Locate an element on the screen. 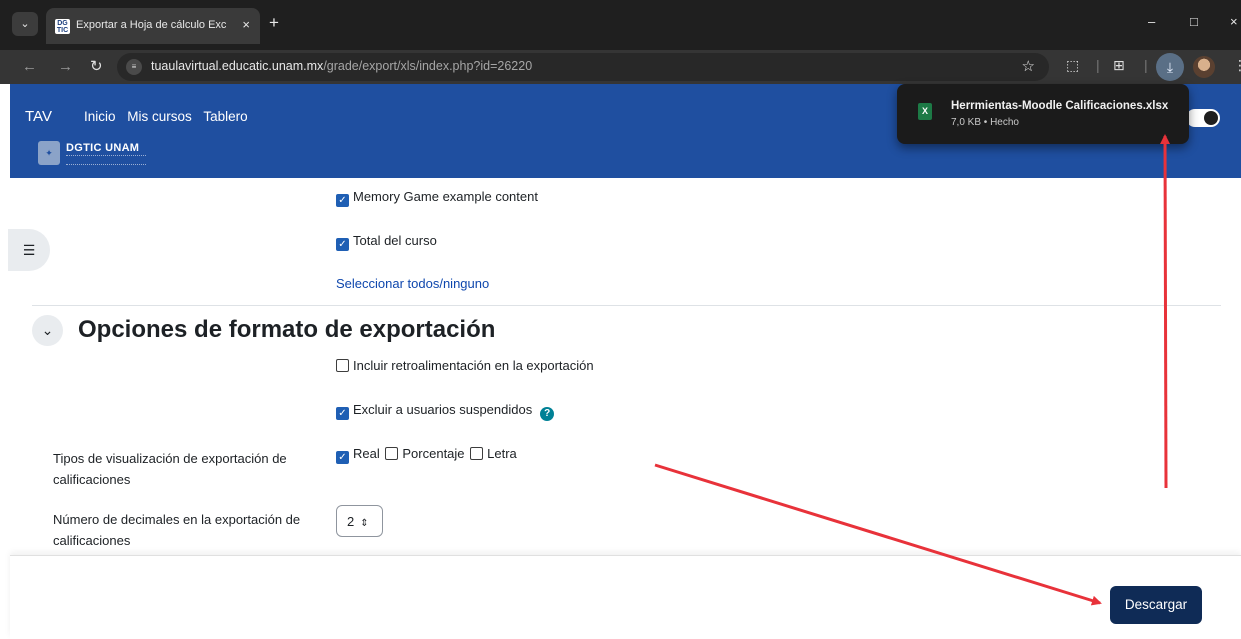 The image size is (1241, 639). help-icon: ? is located at coordinates (547, 414).